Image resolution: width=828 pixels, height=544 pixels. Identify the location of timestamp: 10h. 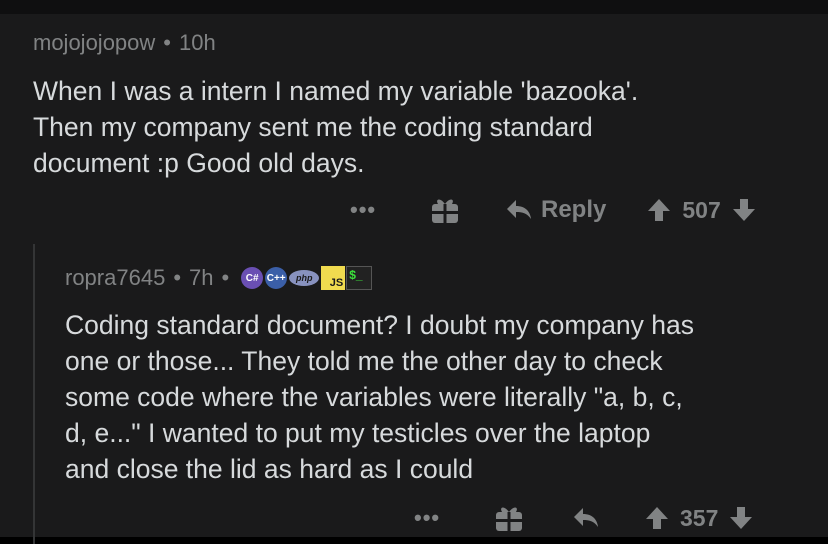
(197, 42).